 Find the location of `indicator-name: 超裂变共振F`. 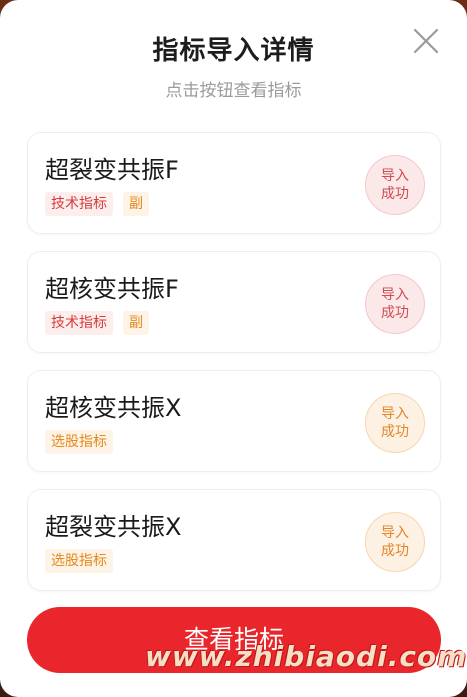

indicator-name: 超裂变共振F is located at coordinates (112, 170).